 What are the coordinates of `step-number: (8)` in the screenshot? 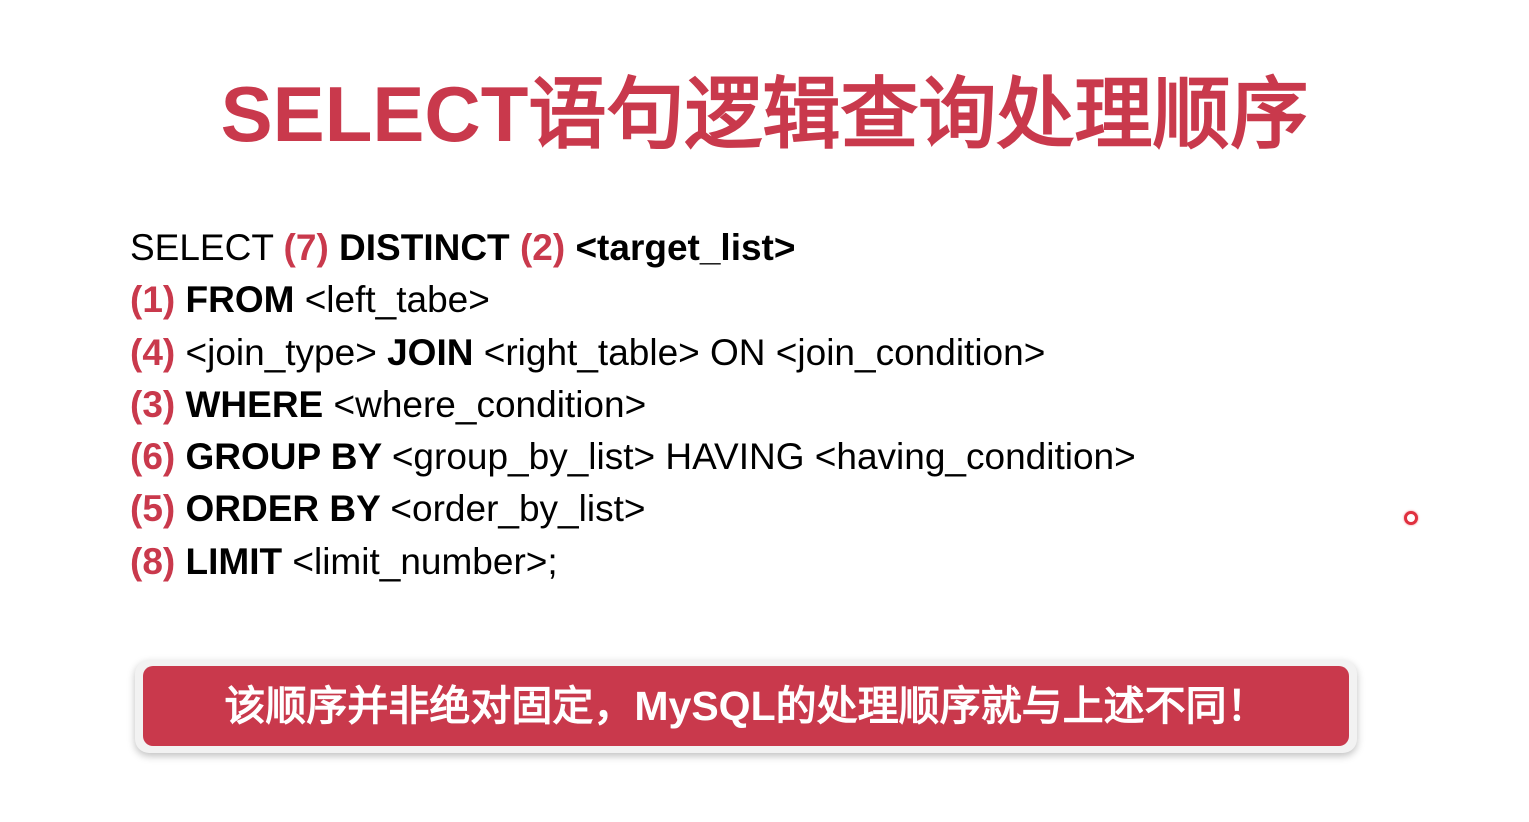 It's located at (158, 561).